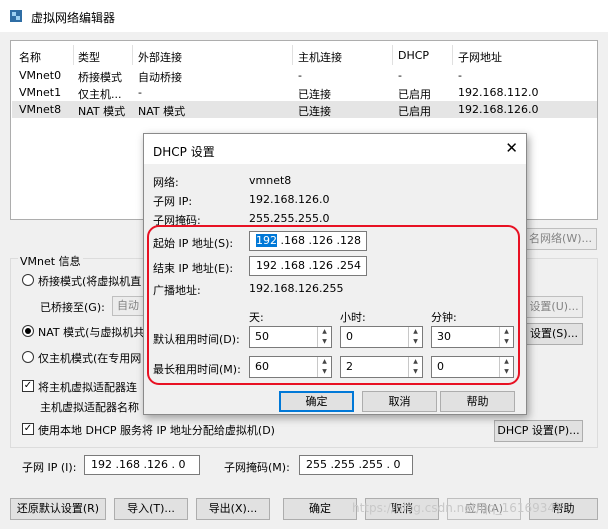  I want to click on window-title-bar: 虚拟网络编辑器, so click(304, 16).